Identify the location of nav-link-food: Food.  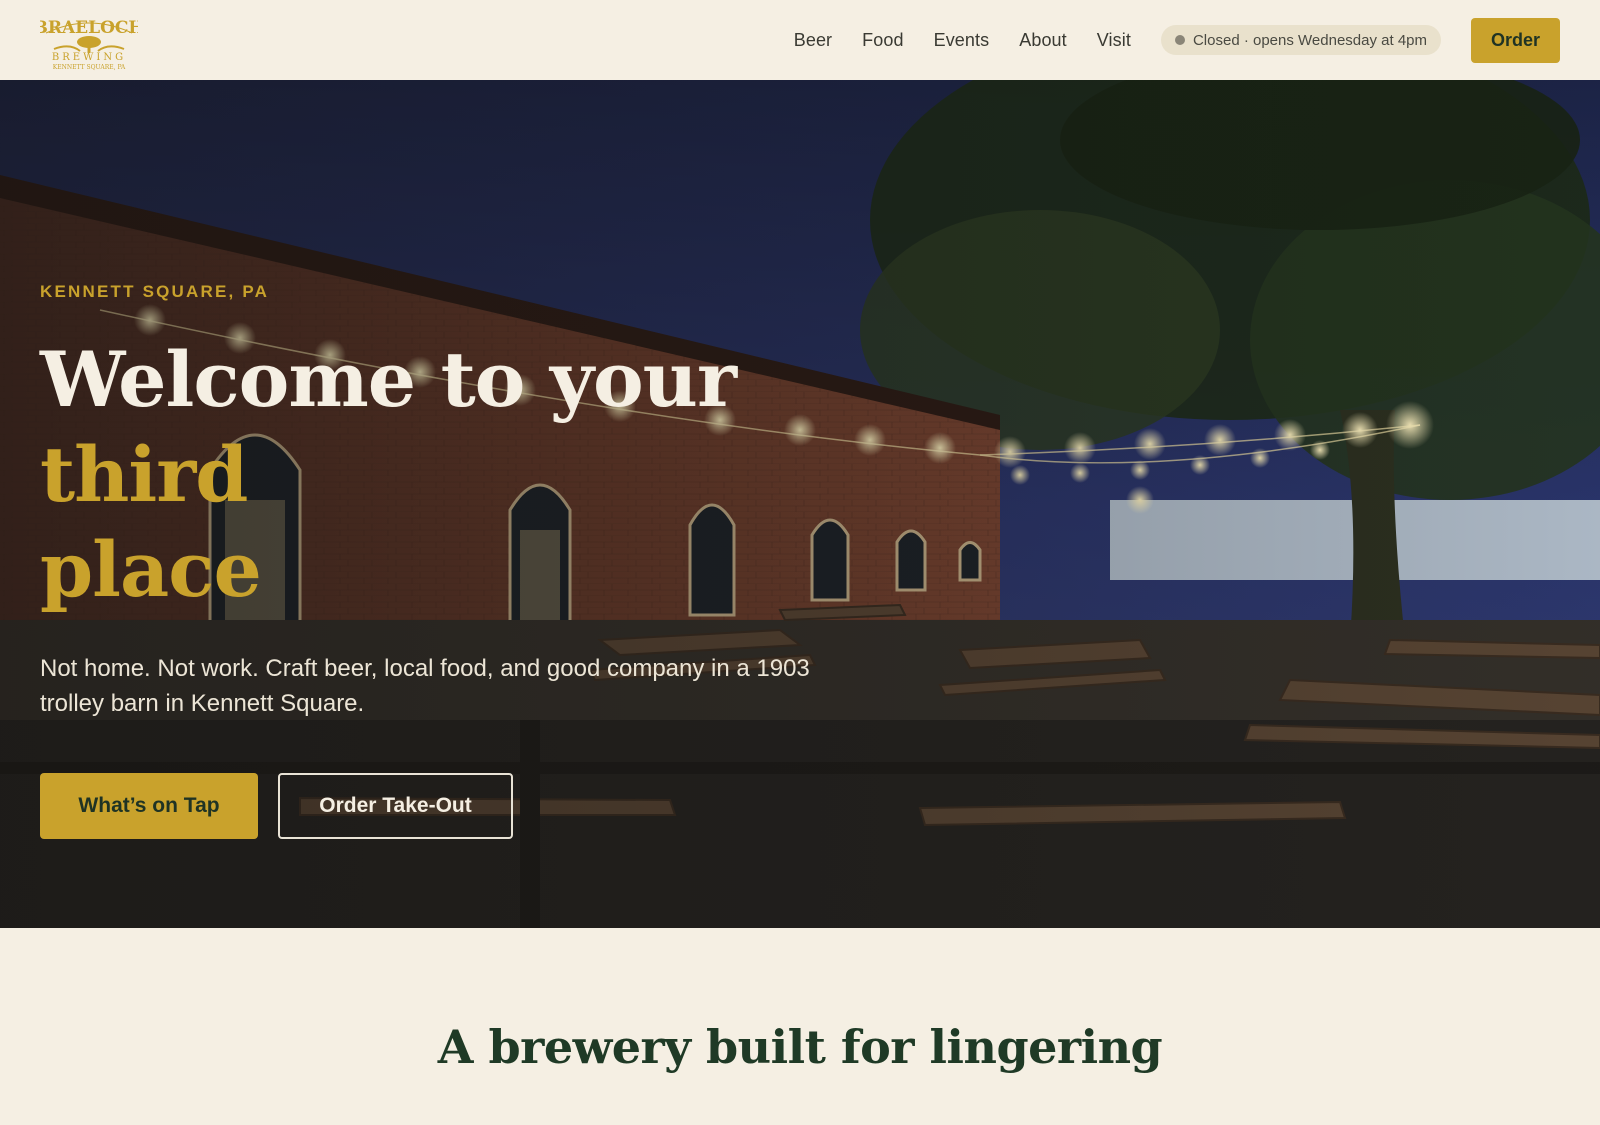
(882, 40).